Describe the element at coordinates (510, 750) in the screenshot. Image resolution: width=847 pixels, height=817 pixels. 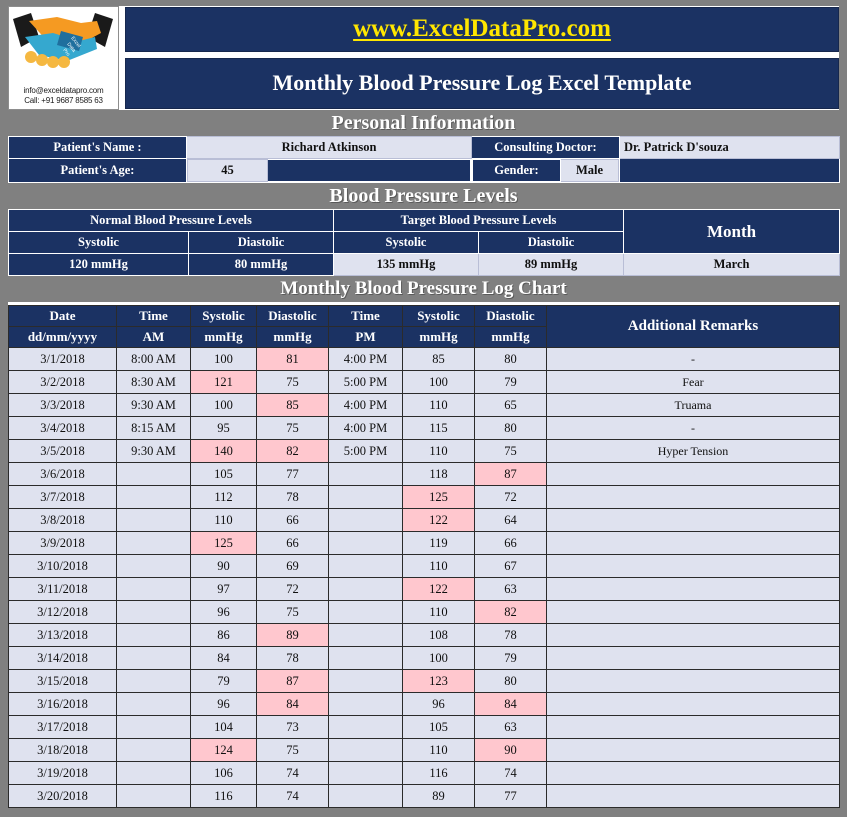
I see `cell-pm-diastolic: 90` at that location.